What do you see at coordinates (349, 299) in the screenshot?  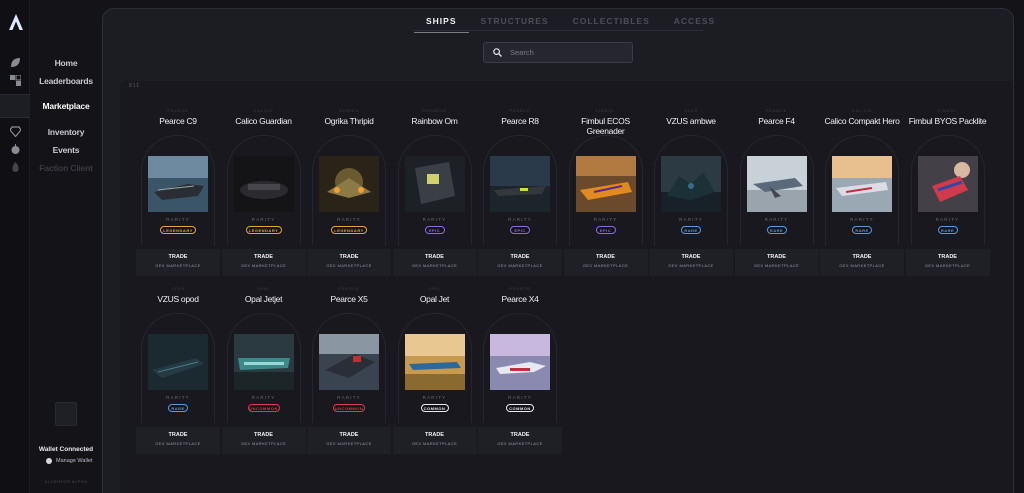 I see `card-title: Pearce X5` at bounding box center [349, 299].